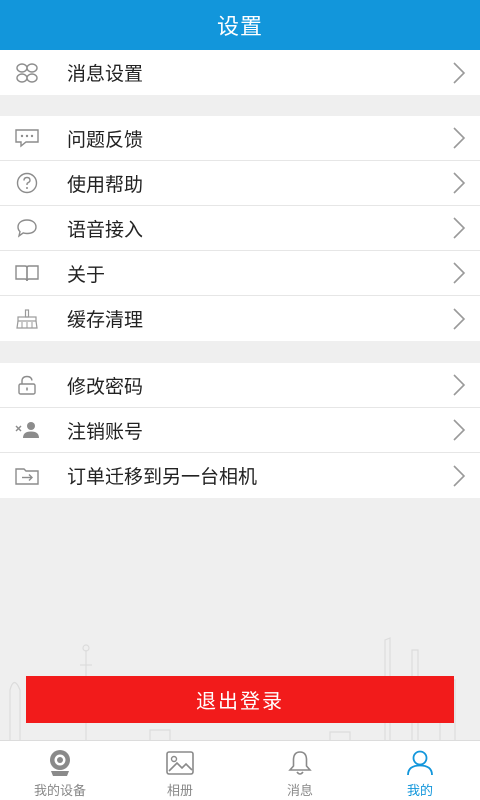 The height and width of the screenshot is (800, 480). What do you see at coordinates (105, 320) in the screenshot?
I see `settings-item-label: 缓存清理` at bounding box center [105, 320].